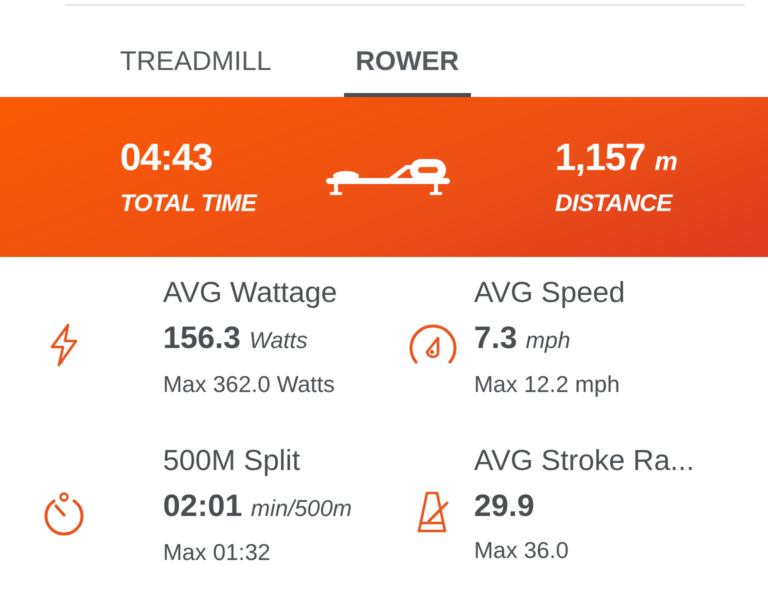  Describe the element at coordinates (232, 461) in the screenshot. I see `metric-title: 500M Split` at that location.